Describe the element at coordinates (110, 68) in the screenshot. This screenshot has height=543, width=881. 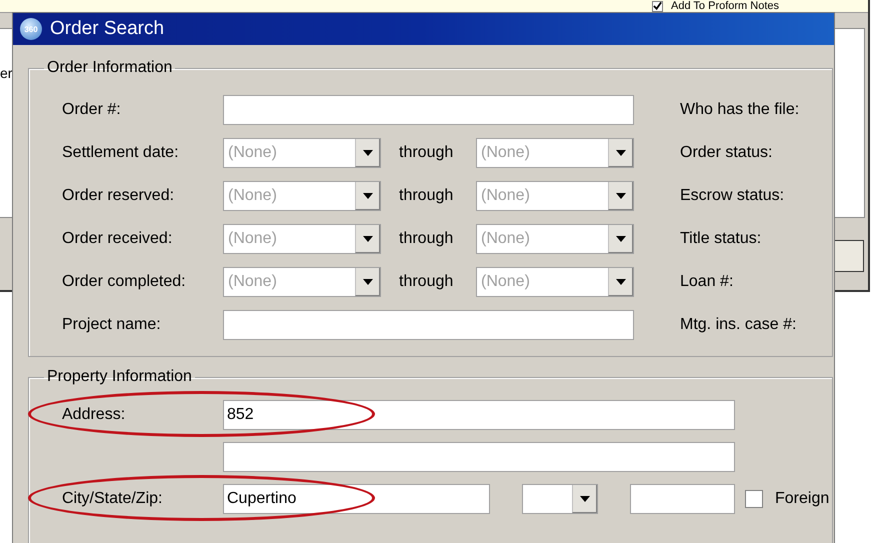
I see `group-title: Order Information` at that location.